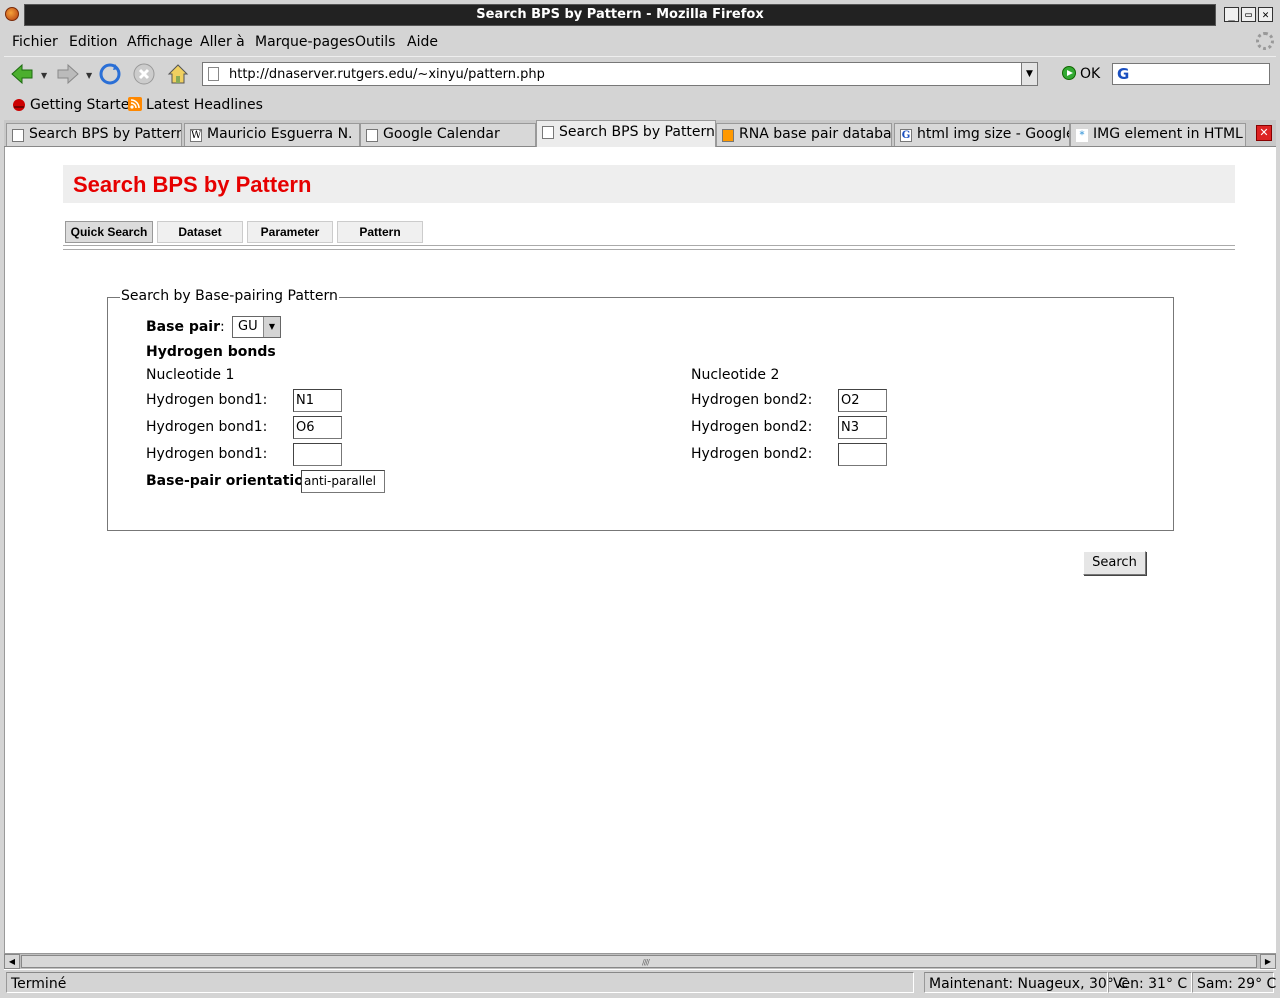 The height and width of the screenshot is (998, 1280). What do you see at coordinates (290, 232) in the screenshot?
I see `tab-parameter: Parameter` at bounding box center [290, 232].